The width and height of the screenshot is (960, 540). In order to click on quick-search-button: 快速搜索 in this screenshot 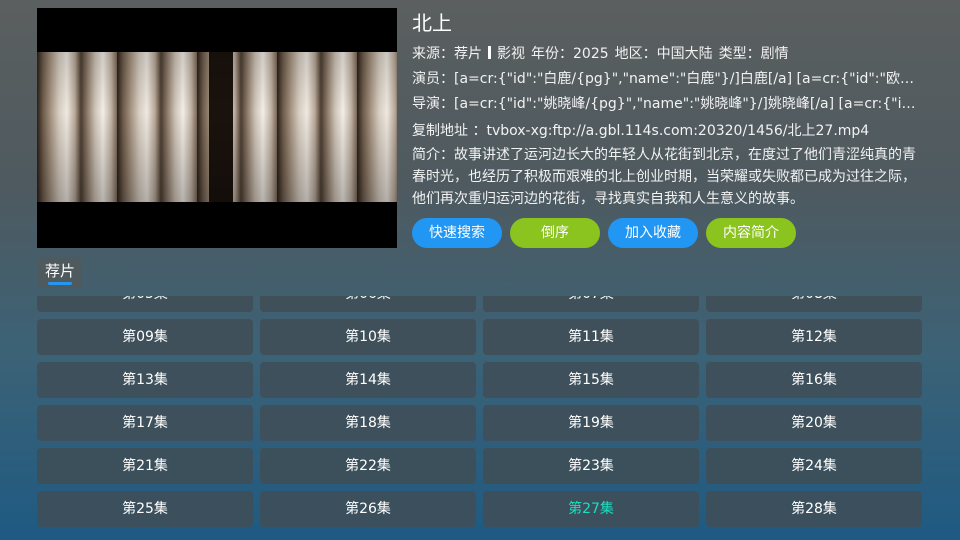, I will do `click(457, 233)`.